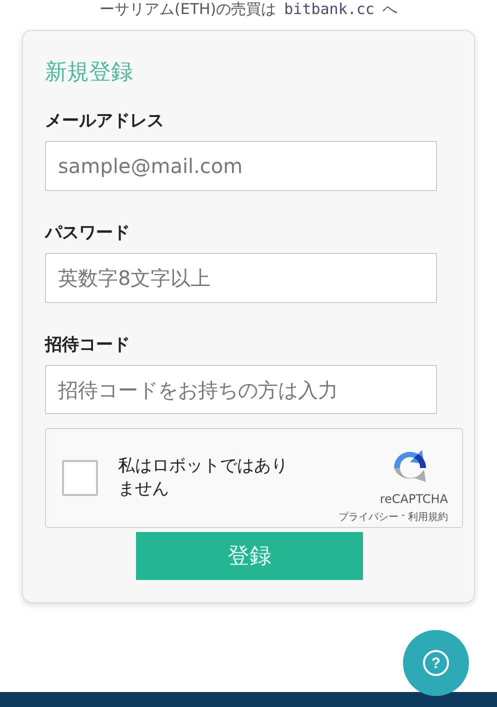 The width and height of the screenshot is (497, 707). What do you see at coordinates (428, 517) in the screenshot?
I see `terms-link: 利用規約` at bounding box center [428, 517].